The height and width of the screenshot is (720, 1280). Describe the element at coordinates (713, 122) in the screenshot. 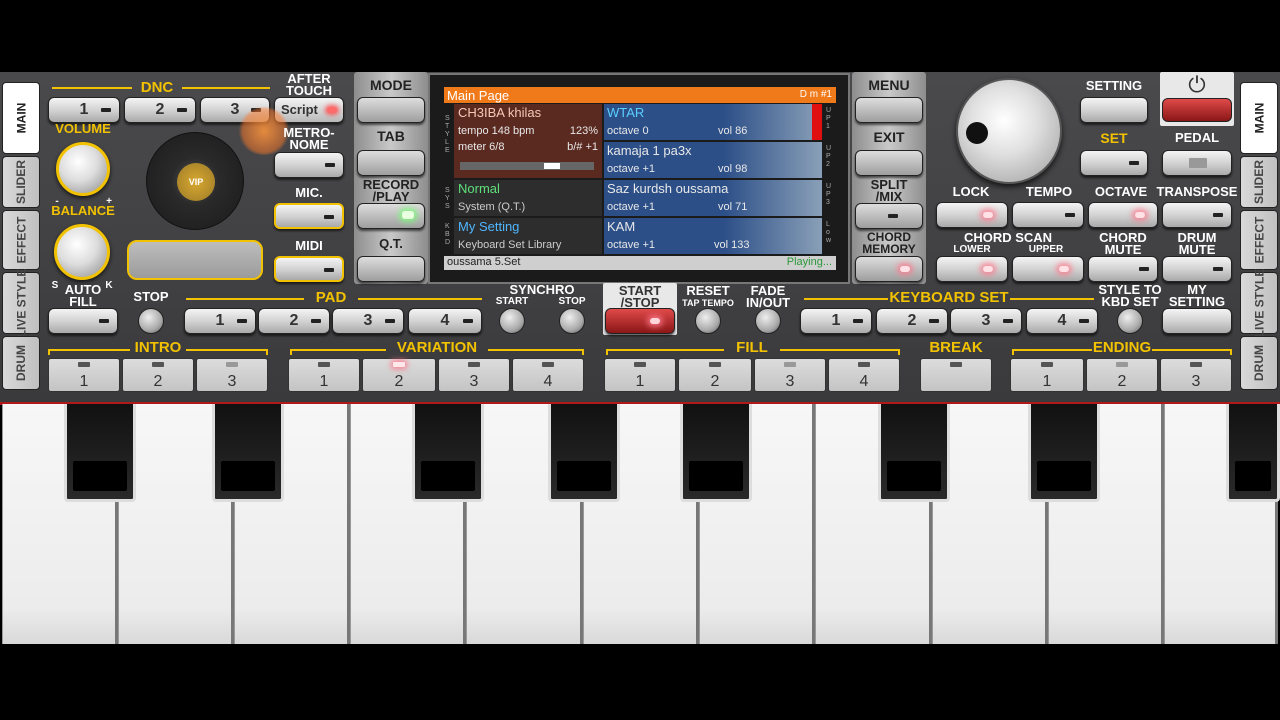

I see `part-upper-1: WTAR octave 0 vol 86` at that location.